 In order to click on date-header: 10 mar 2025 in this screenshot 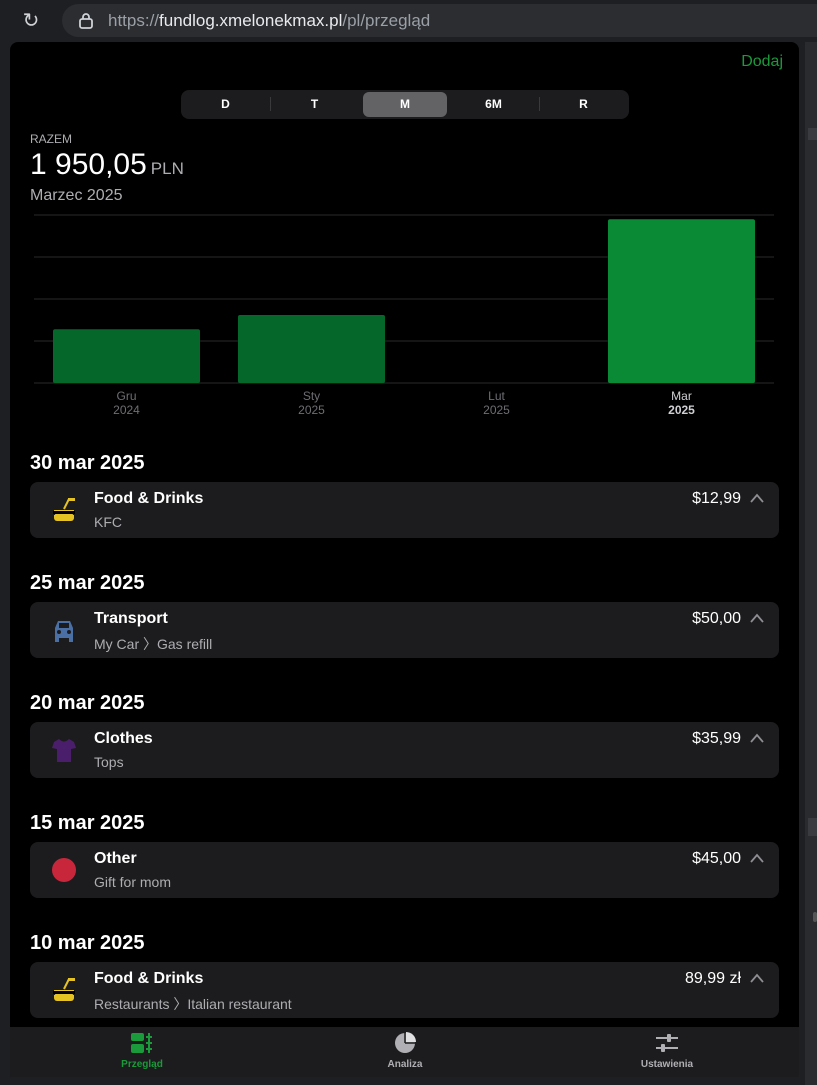, I will do `click(87, 943)`.